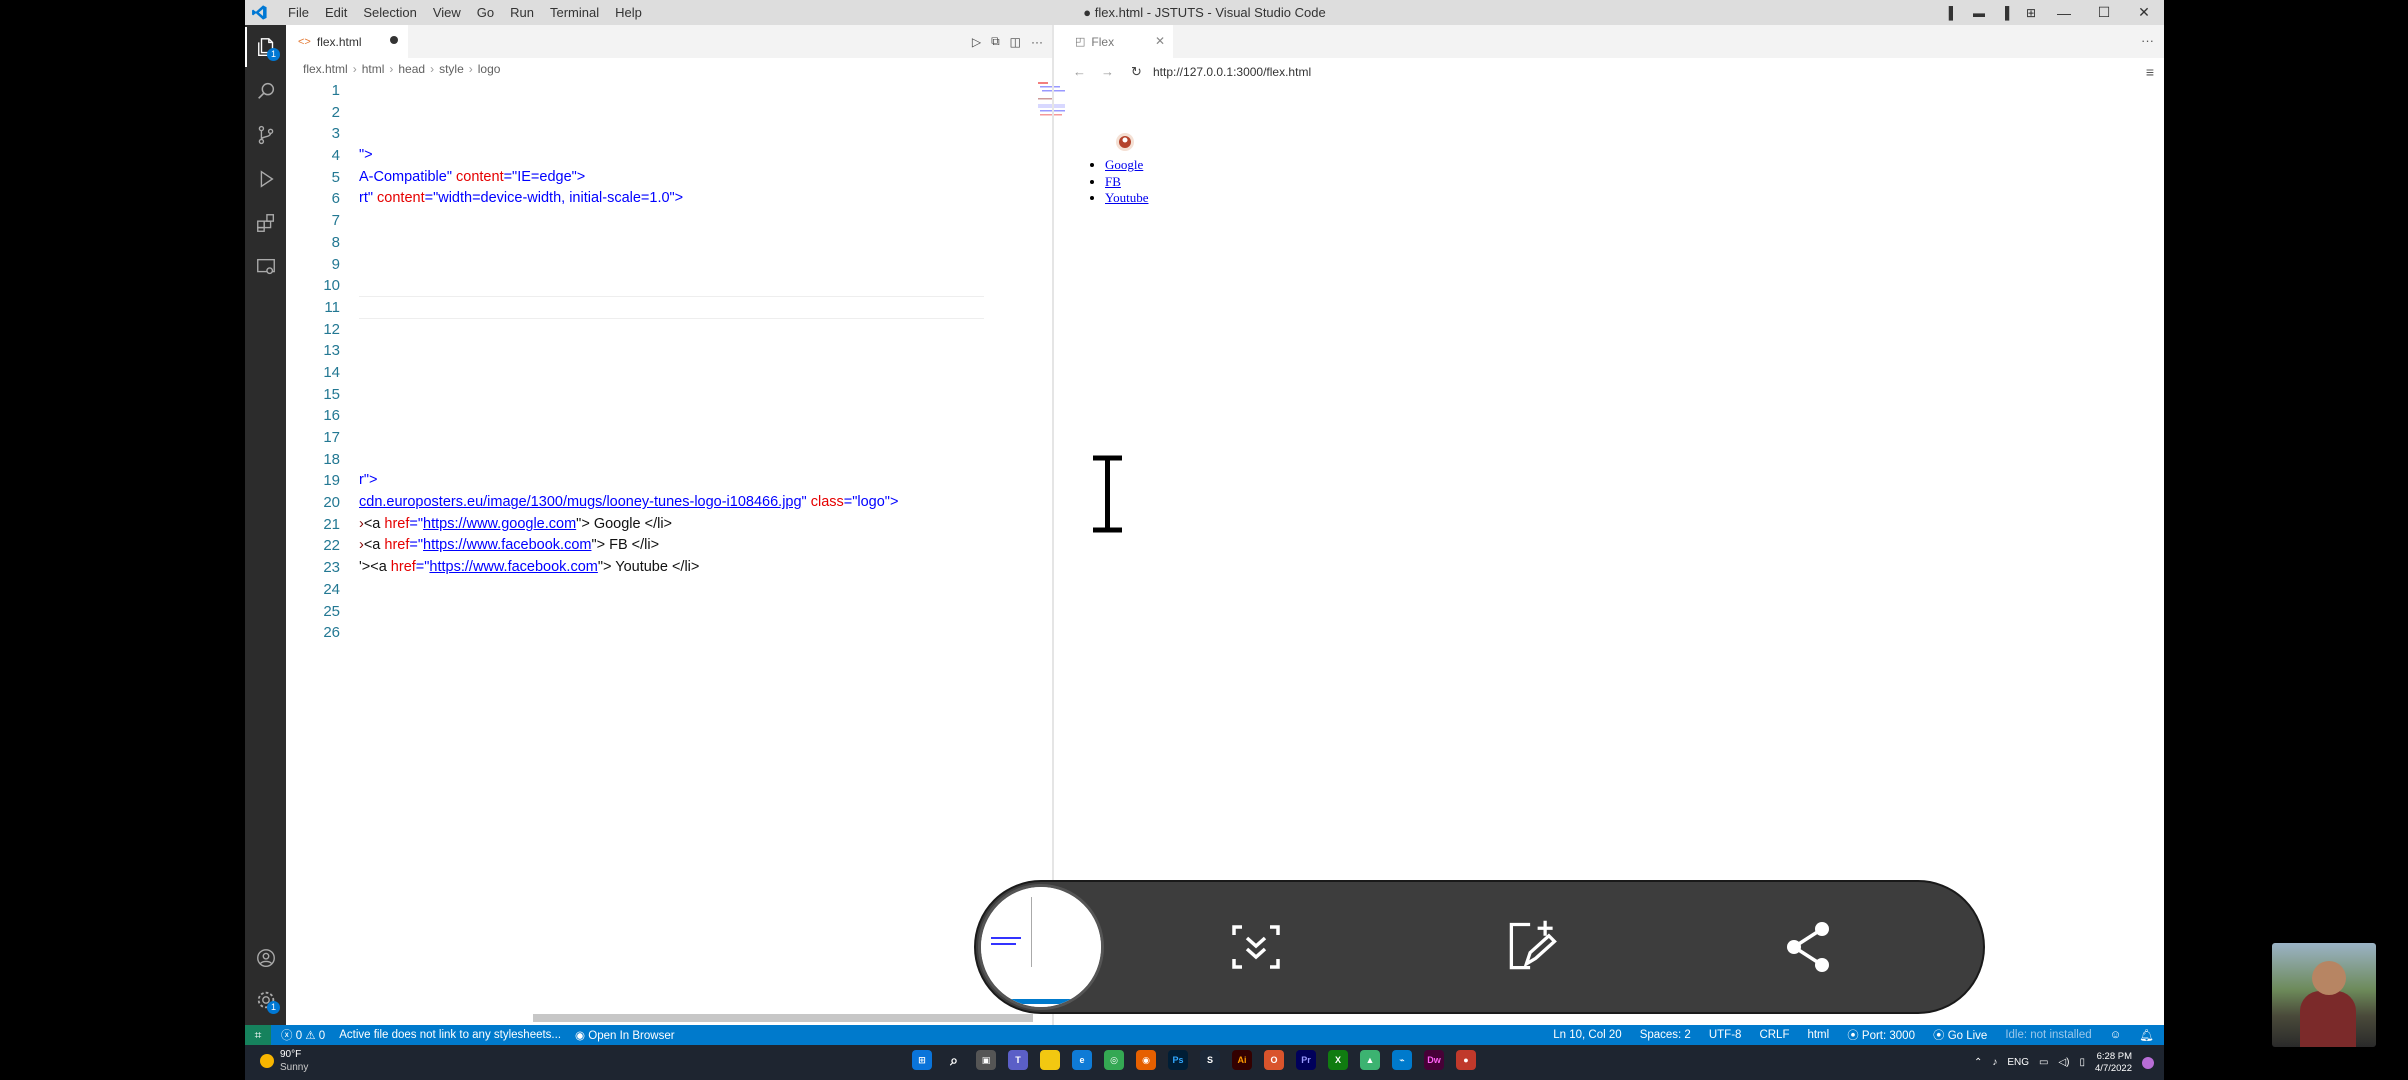 This screenshot has width=2408, height=1080. What do you see at coordinates (1126, 182) in the screenshot?
I see `nav-link-list: Google FB Youtube` at bounding box center [1126, 182].